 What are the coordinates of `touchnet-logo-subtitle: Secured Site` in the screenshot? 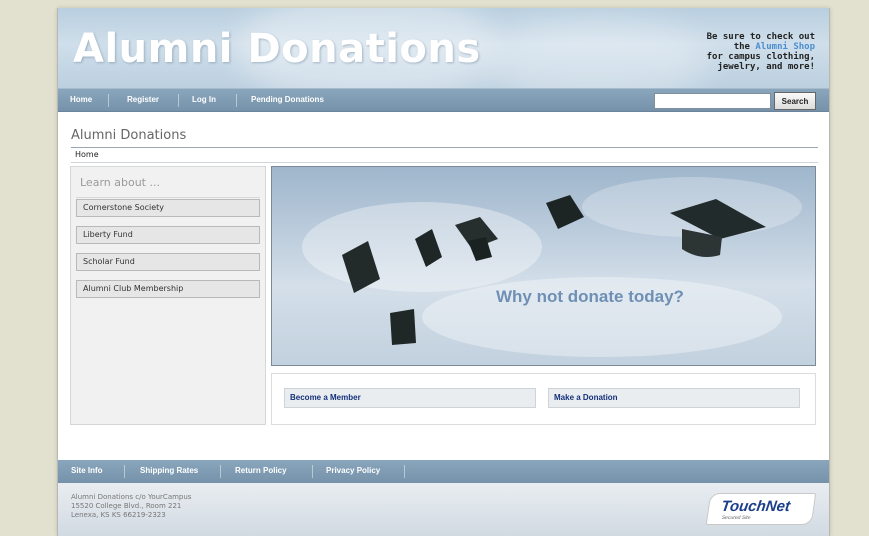 It's located at (736, 518).